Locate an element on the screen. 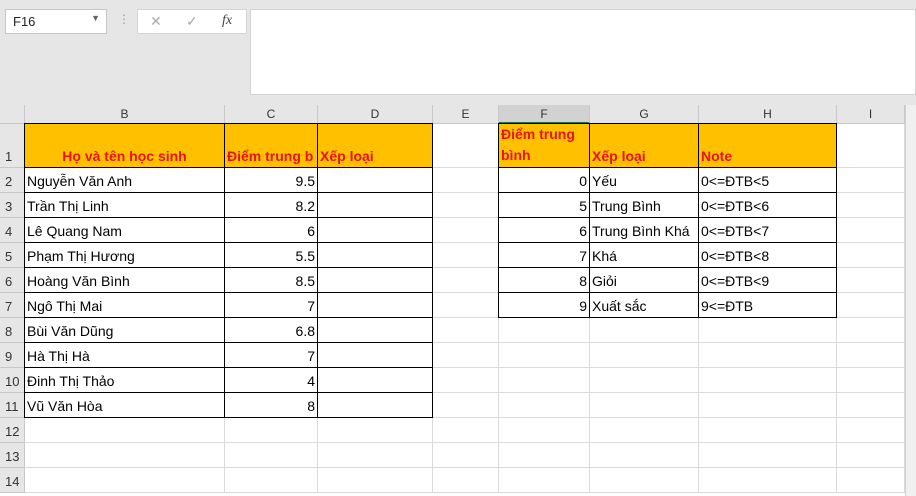 This screenshot has height=496, width=916. student-name-cell: Bùi Văn Dũng is located at coordinates (124, 330).